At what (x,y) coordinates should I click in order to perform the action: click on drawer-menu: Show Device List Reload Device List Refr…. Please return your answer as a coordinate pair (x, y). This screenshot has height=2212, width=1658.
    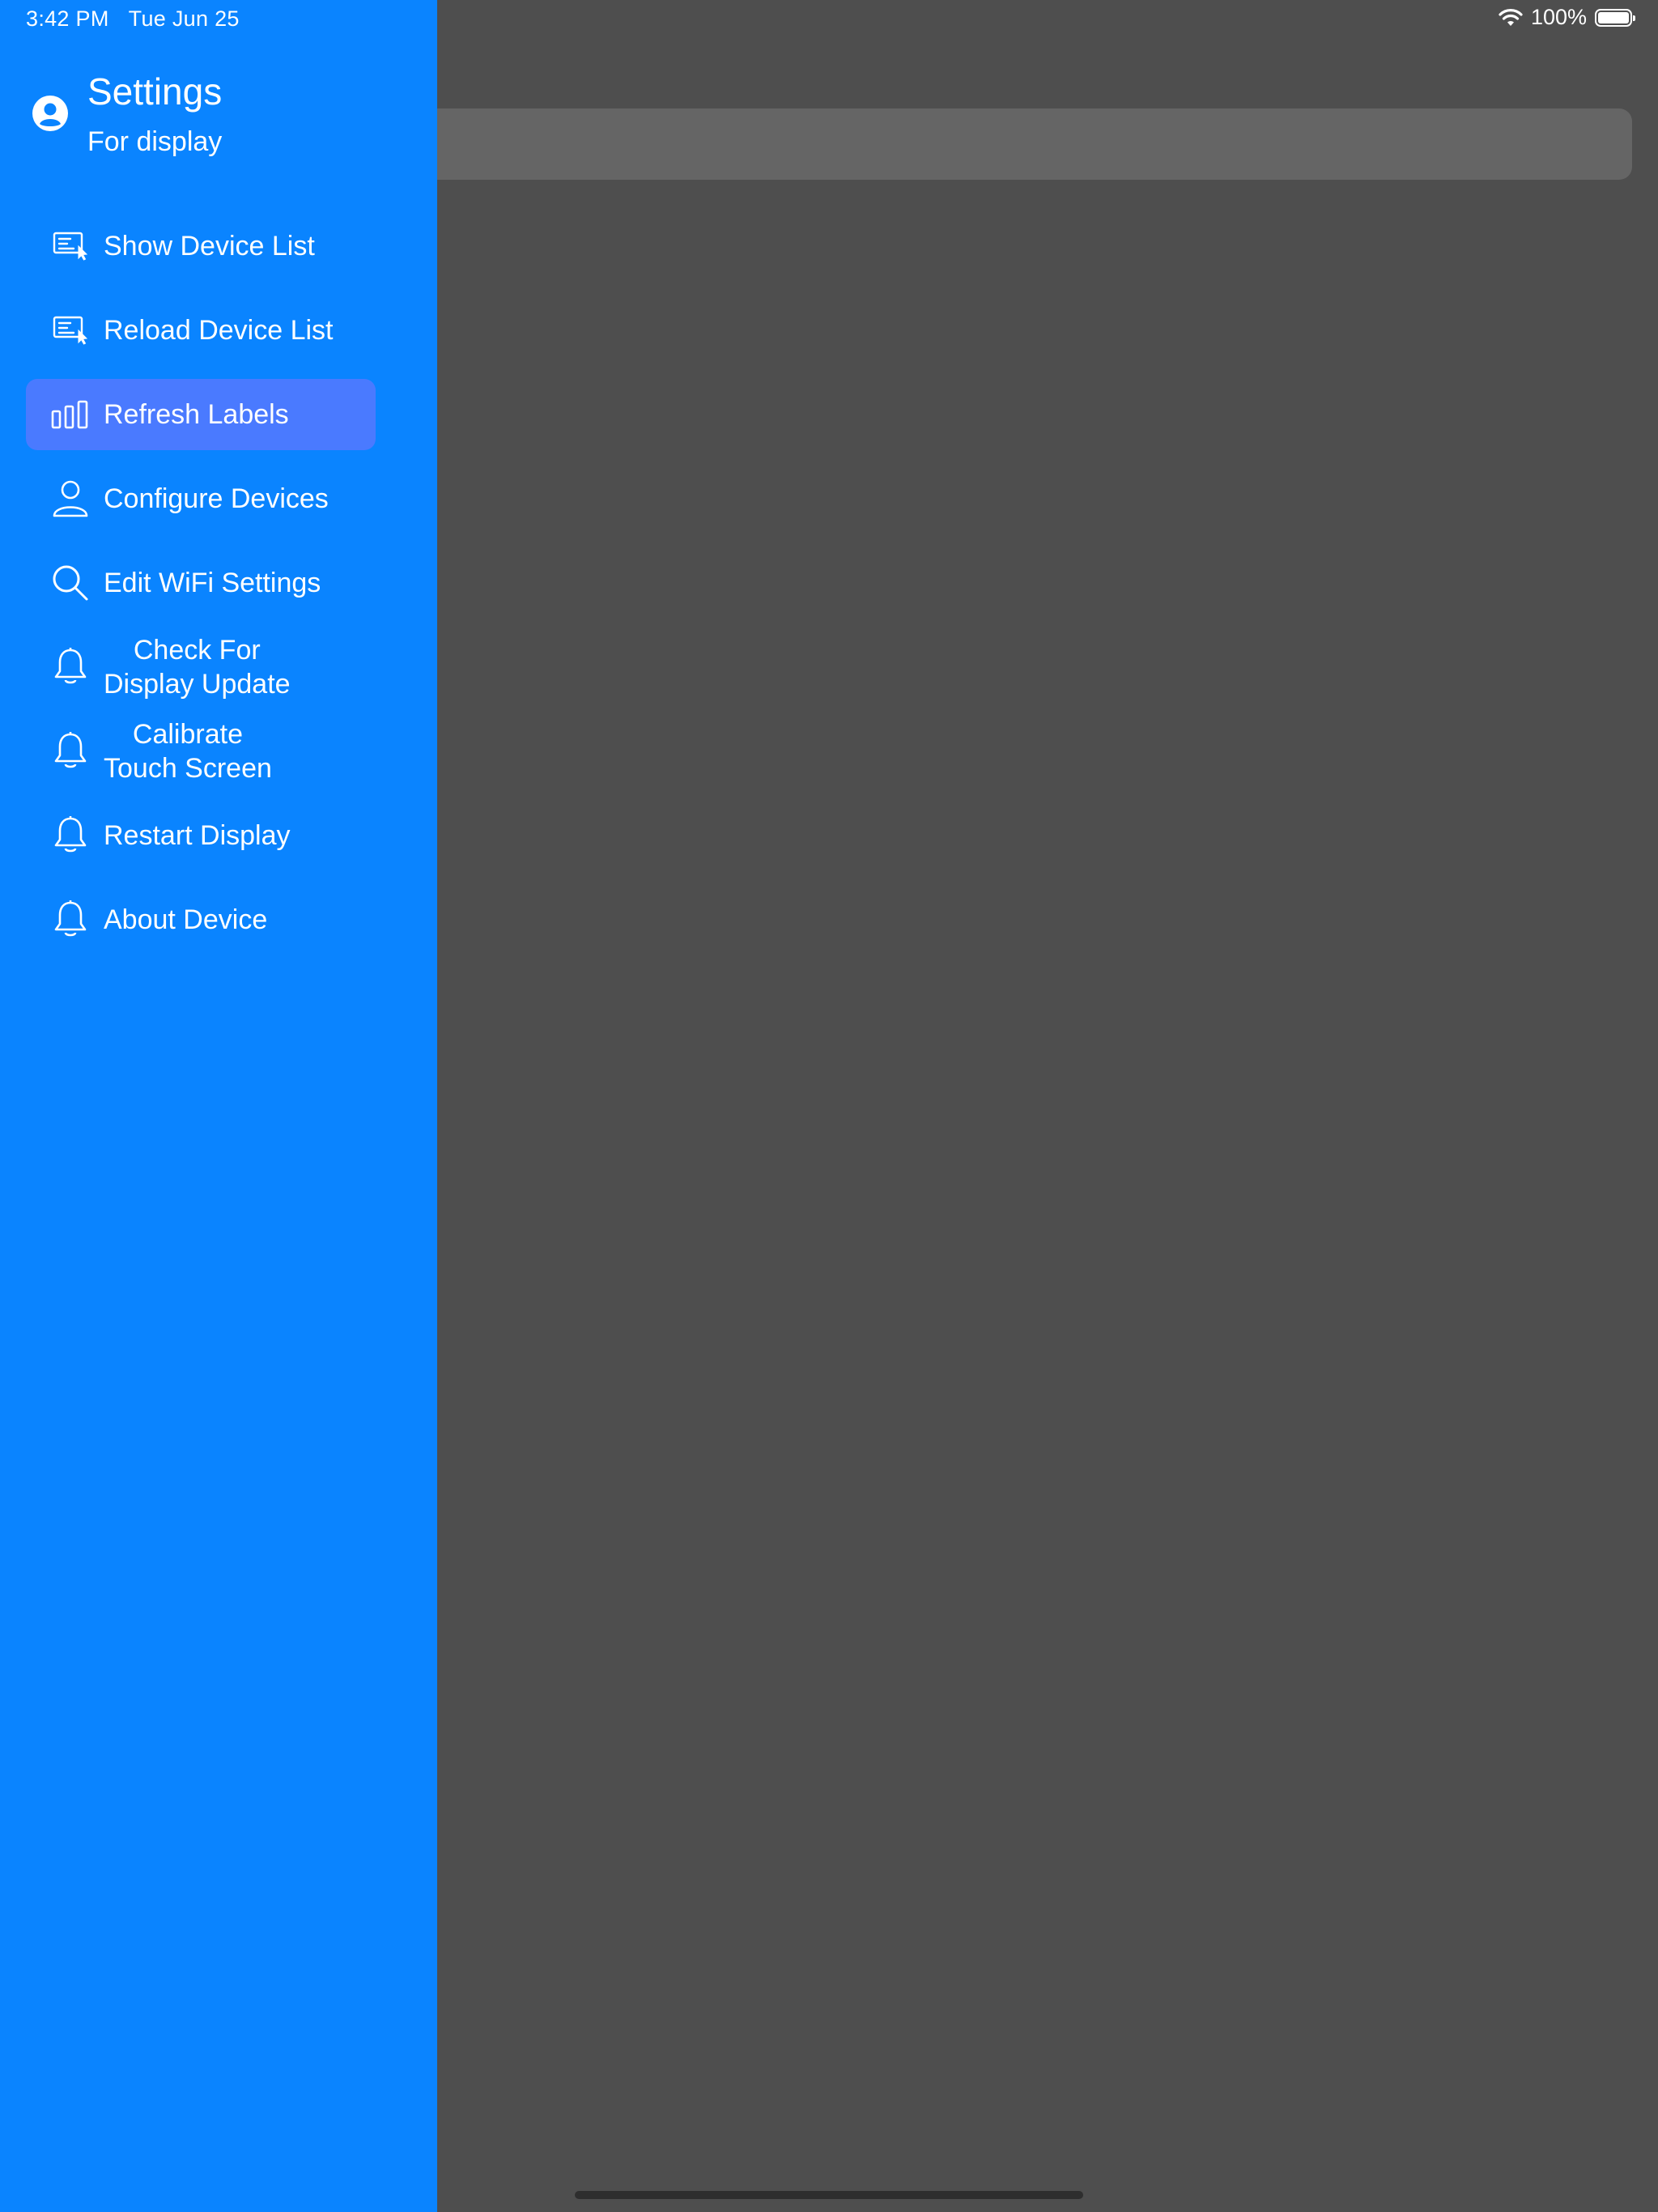
    Looking at the image, I should click on (201, 590).